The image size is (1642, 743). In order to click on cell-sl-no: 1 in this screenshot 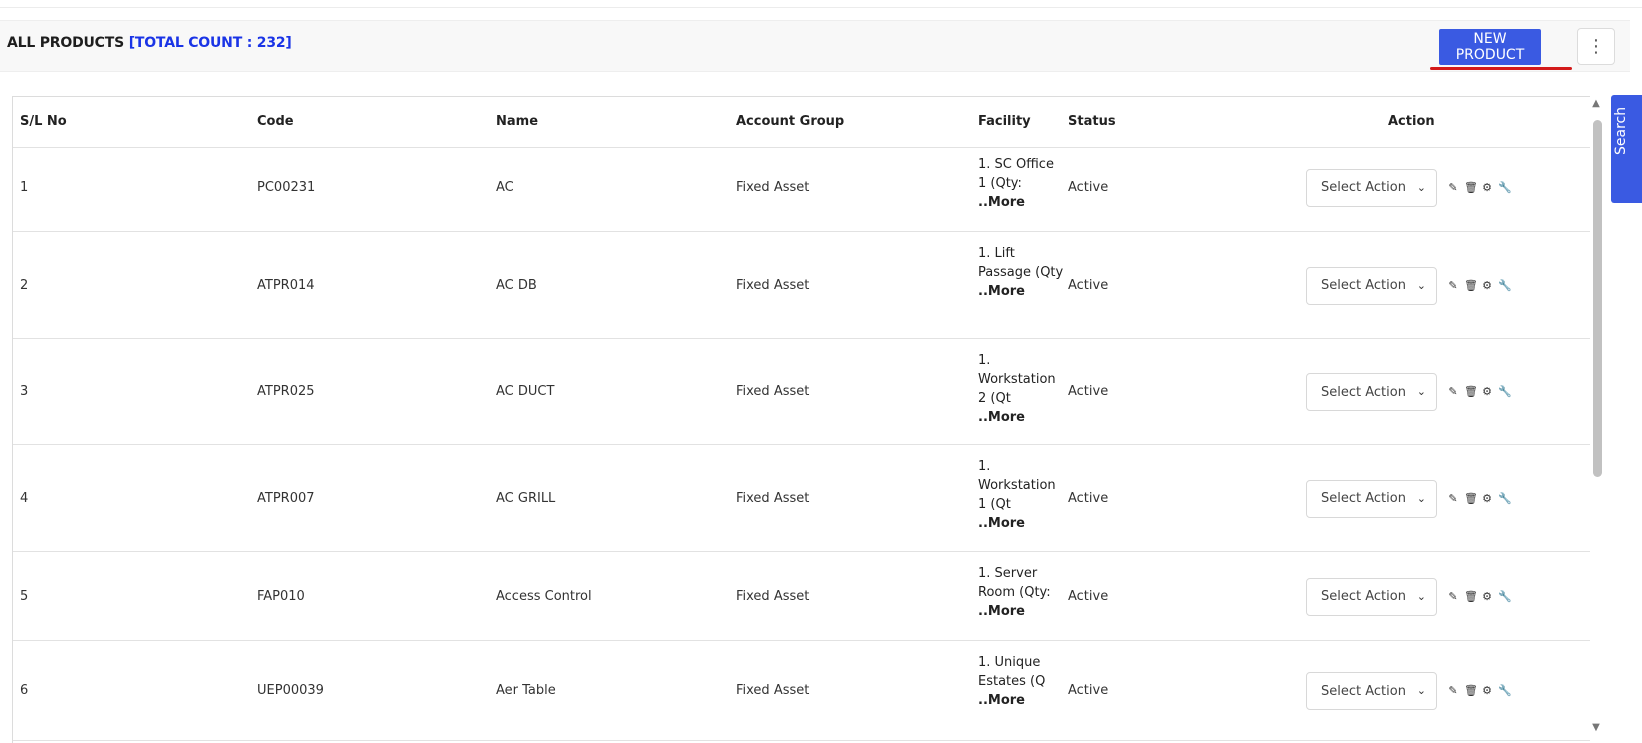, I will do `click(24, 187)`.